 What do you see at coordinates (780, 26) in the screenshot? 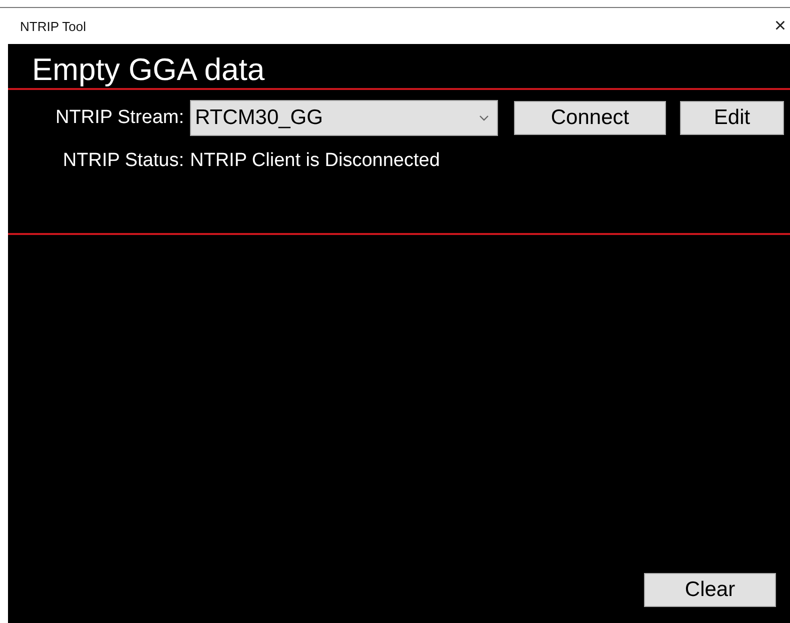
I see `close-icon: ×` at bounding box center [780, 26].